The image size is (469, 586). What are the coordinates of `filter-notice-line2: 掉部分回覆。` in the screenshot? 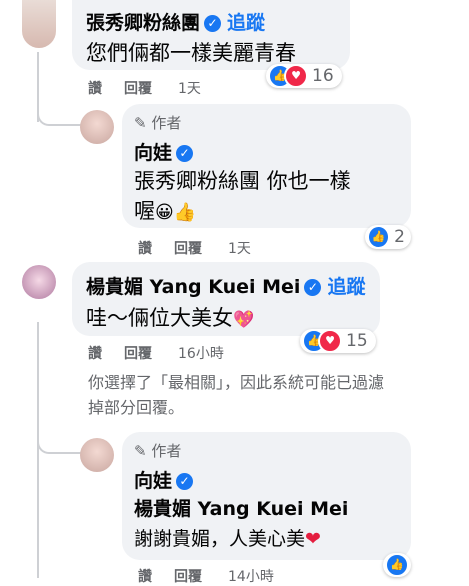 It's located at (136, 407).